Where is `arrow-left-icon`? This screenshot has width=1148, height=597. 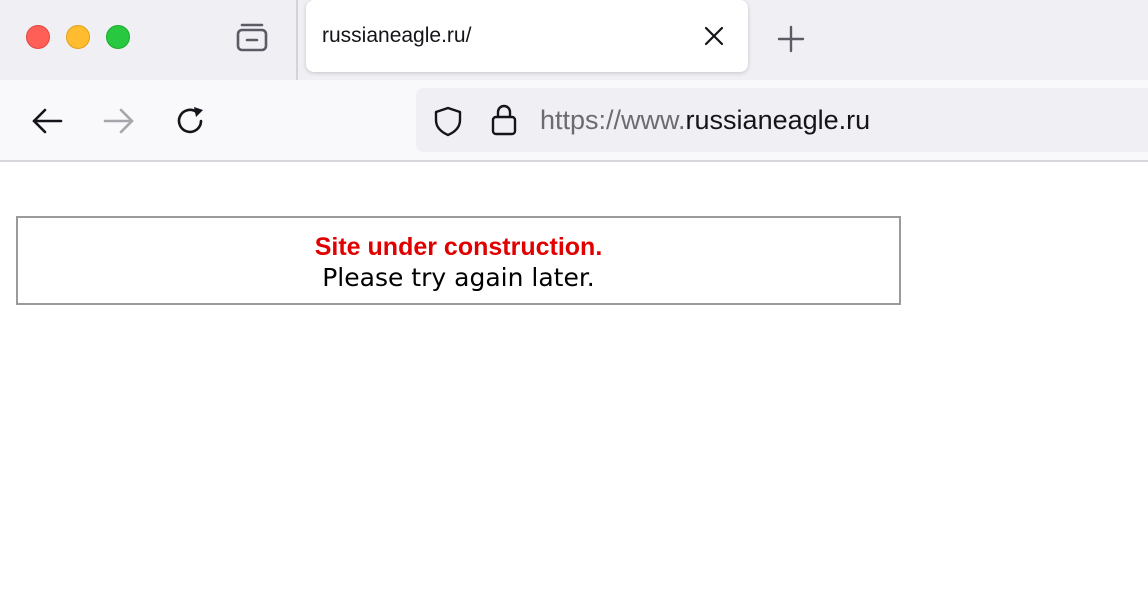 arrow-left-icon is located at coordinates (47, 121).